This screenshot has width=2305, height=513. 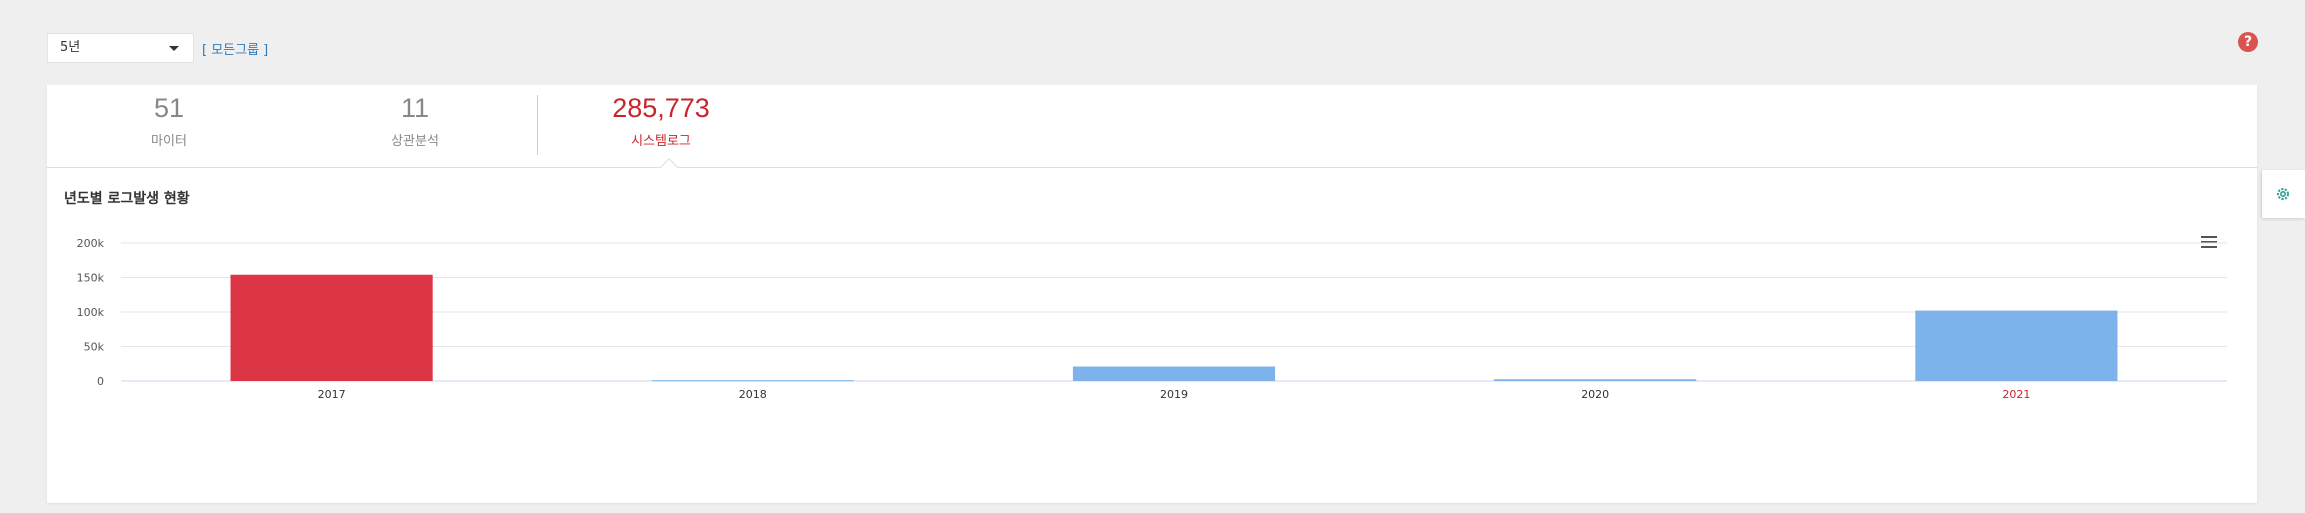 I want to click on stat-correlation: 11 상관분석, so click(x=415, y=117).